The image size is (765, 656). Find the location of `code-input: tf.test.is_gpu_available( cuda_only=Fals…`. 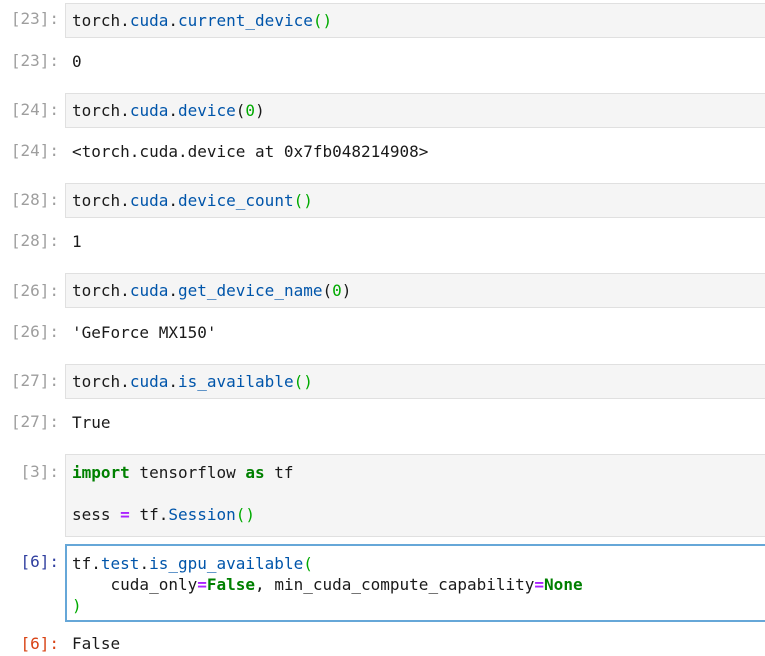

code-input: tf.test.is_gpu_available( cuda_only=Fals… is located at coordinates (415, 583).